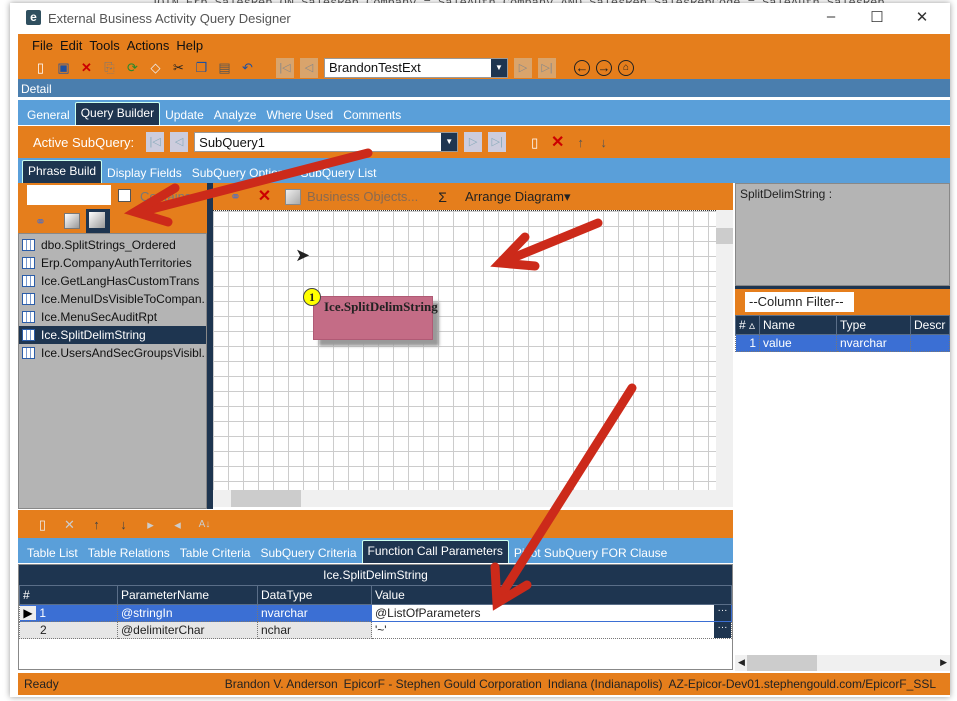 Image resolution: width=957 pixels, height=701 pixels. I want to click on view-option-icon, so click(72, 221).